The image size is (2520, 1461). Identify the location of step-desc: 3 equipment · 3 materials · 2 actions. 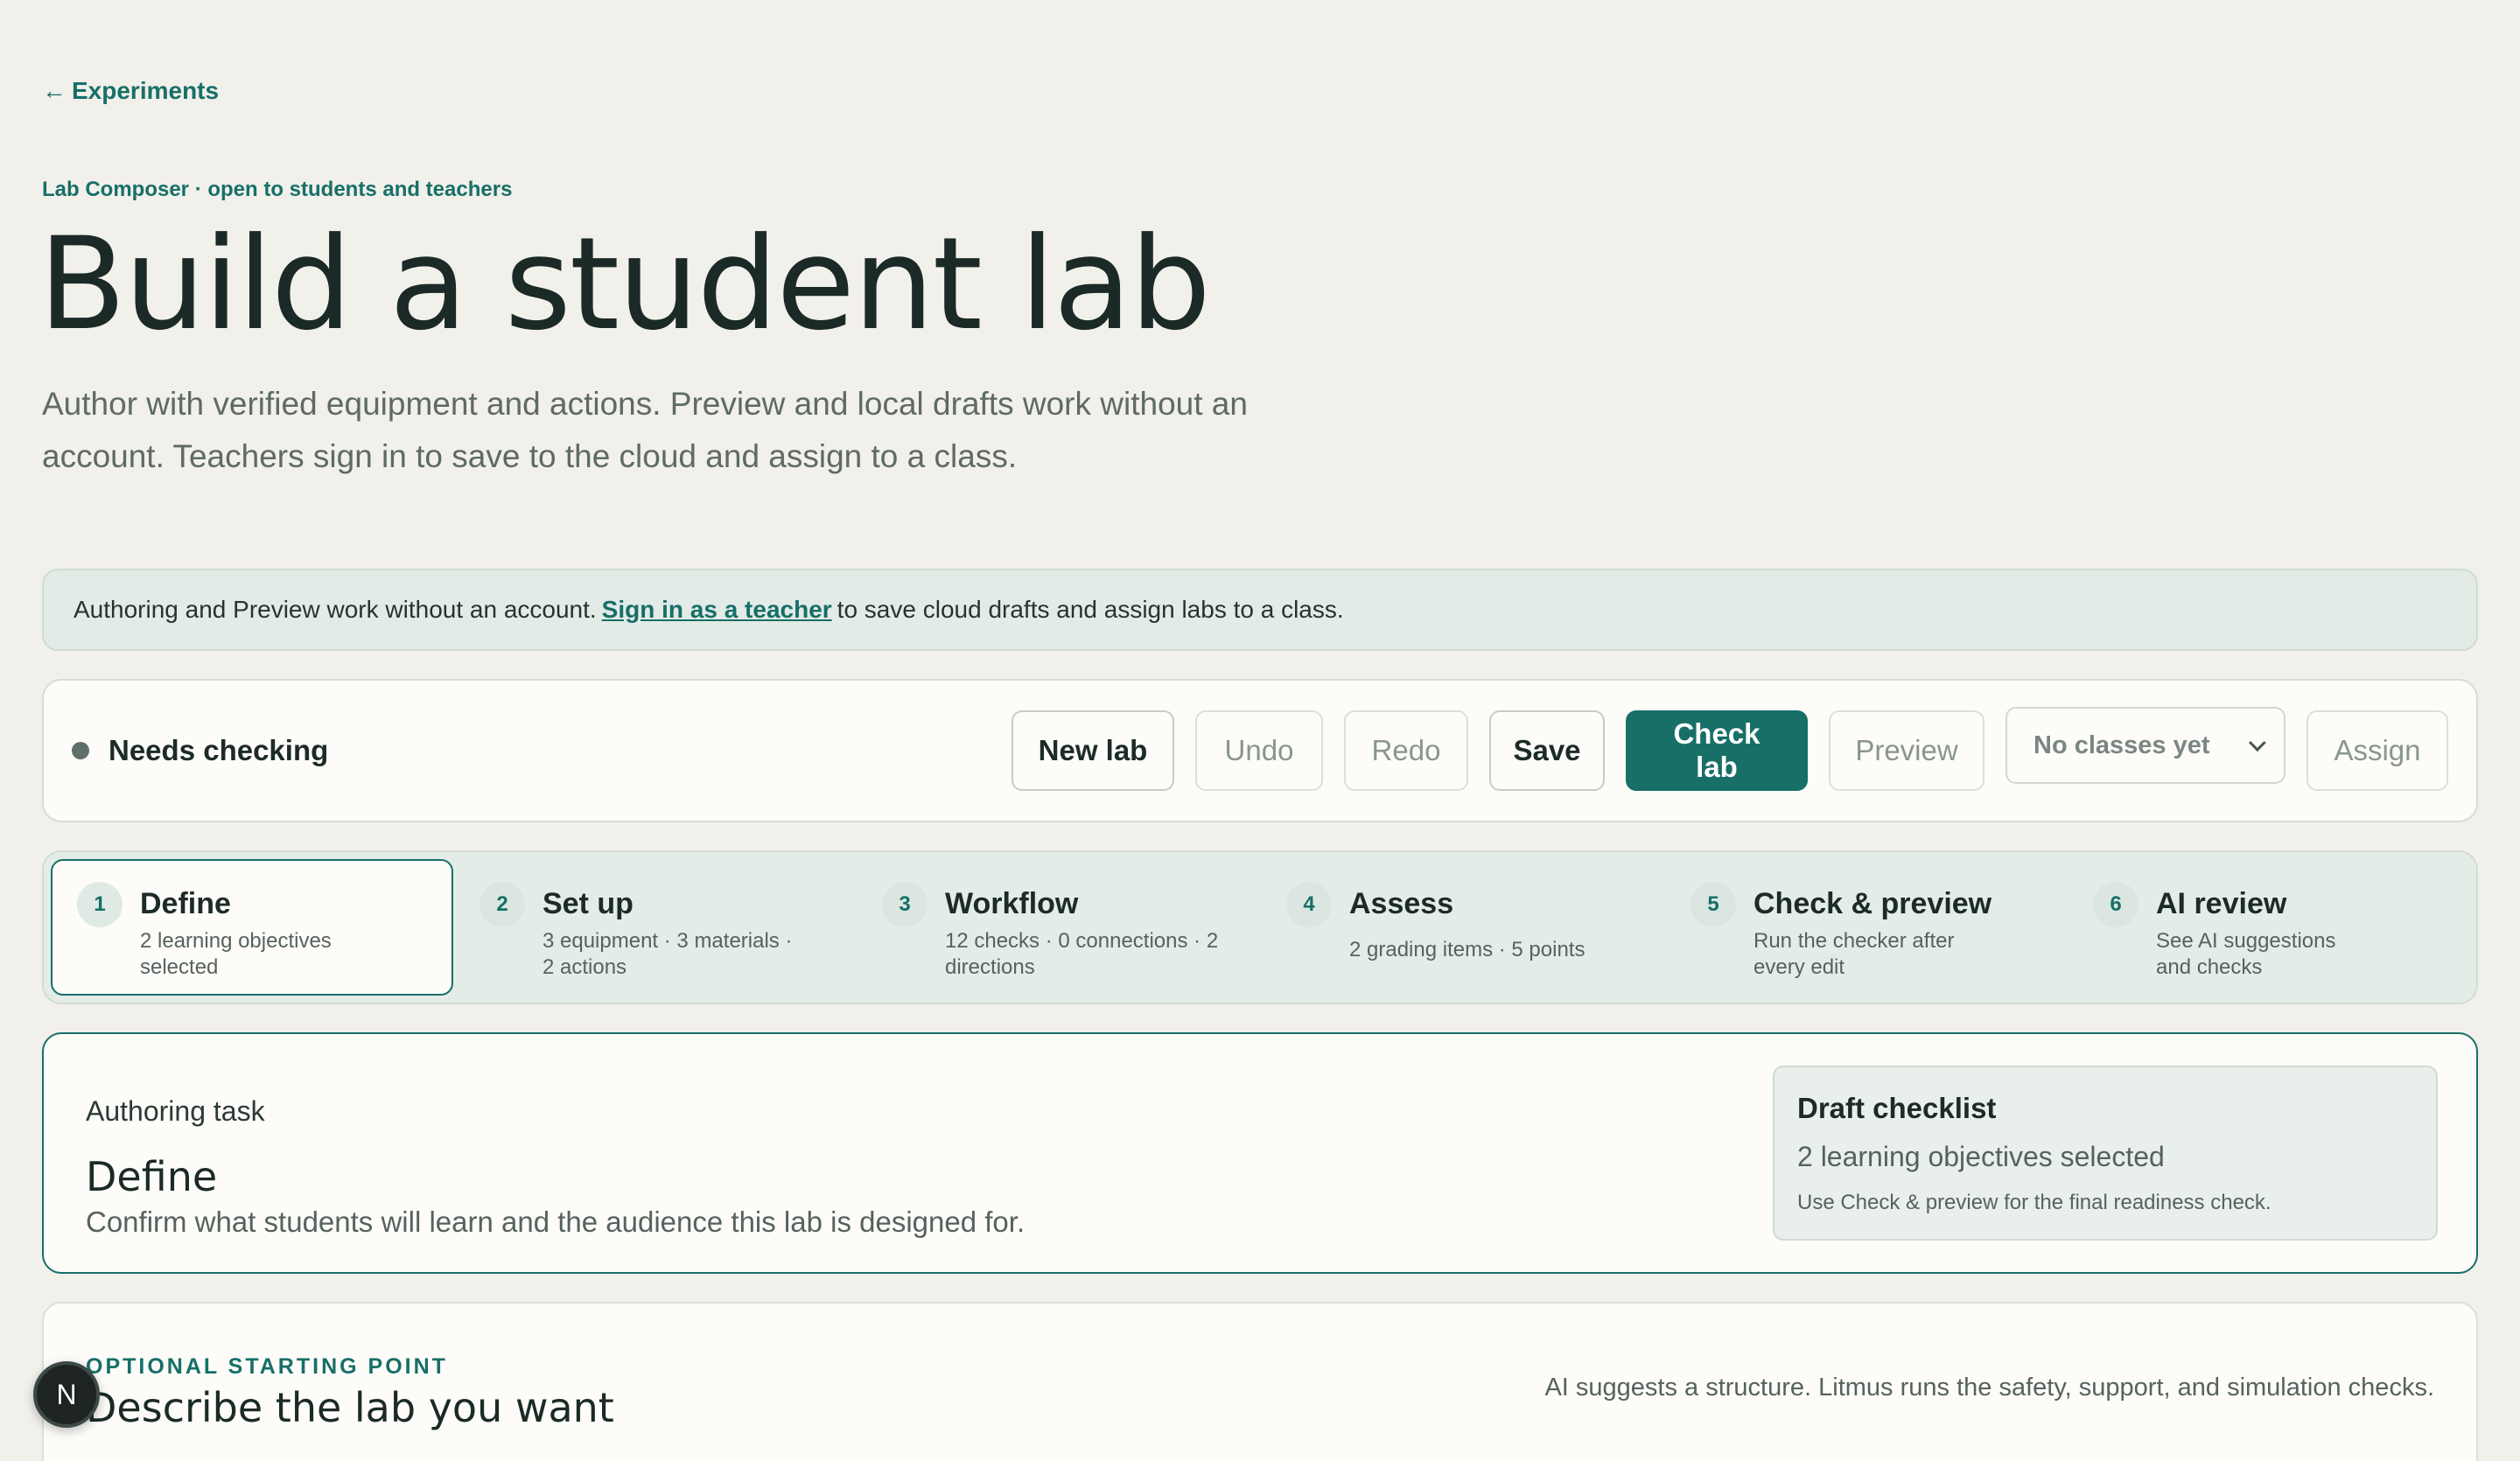
(667, 954).